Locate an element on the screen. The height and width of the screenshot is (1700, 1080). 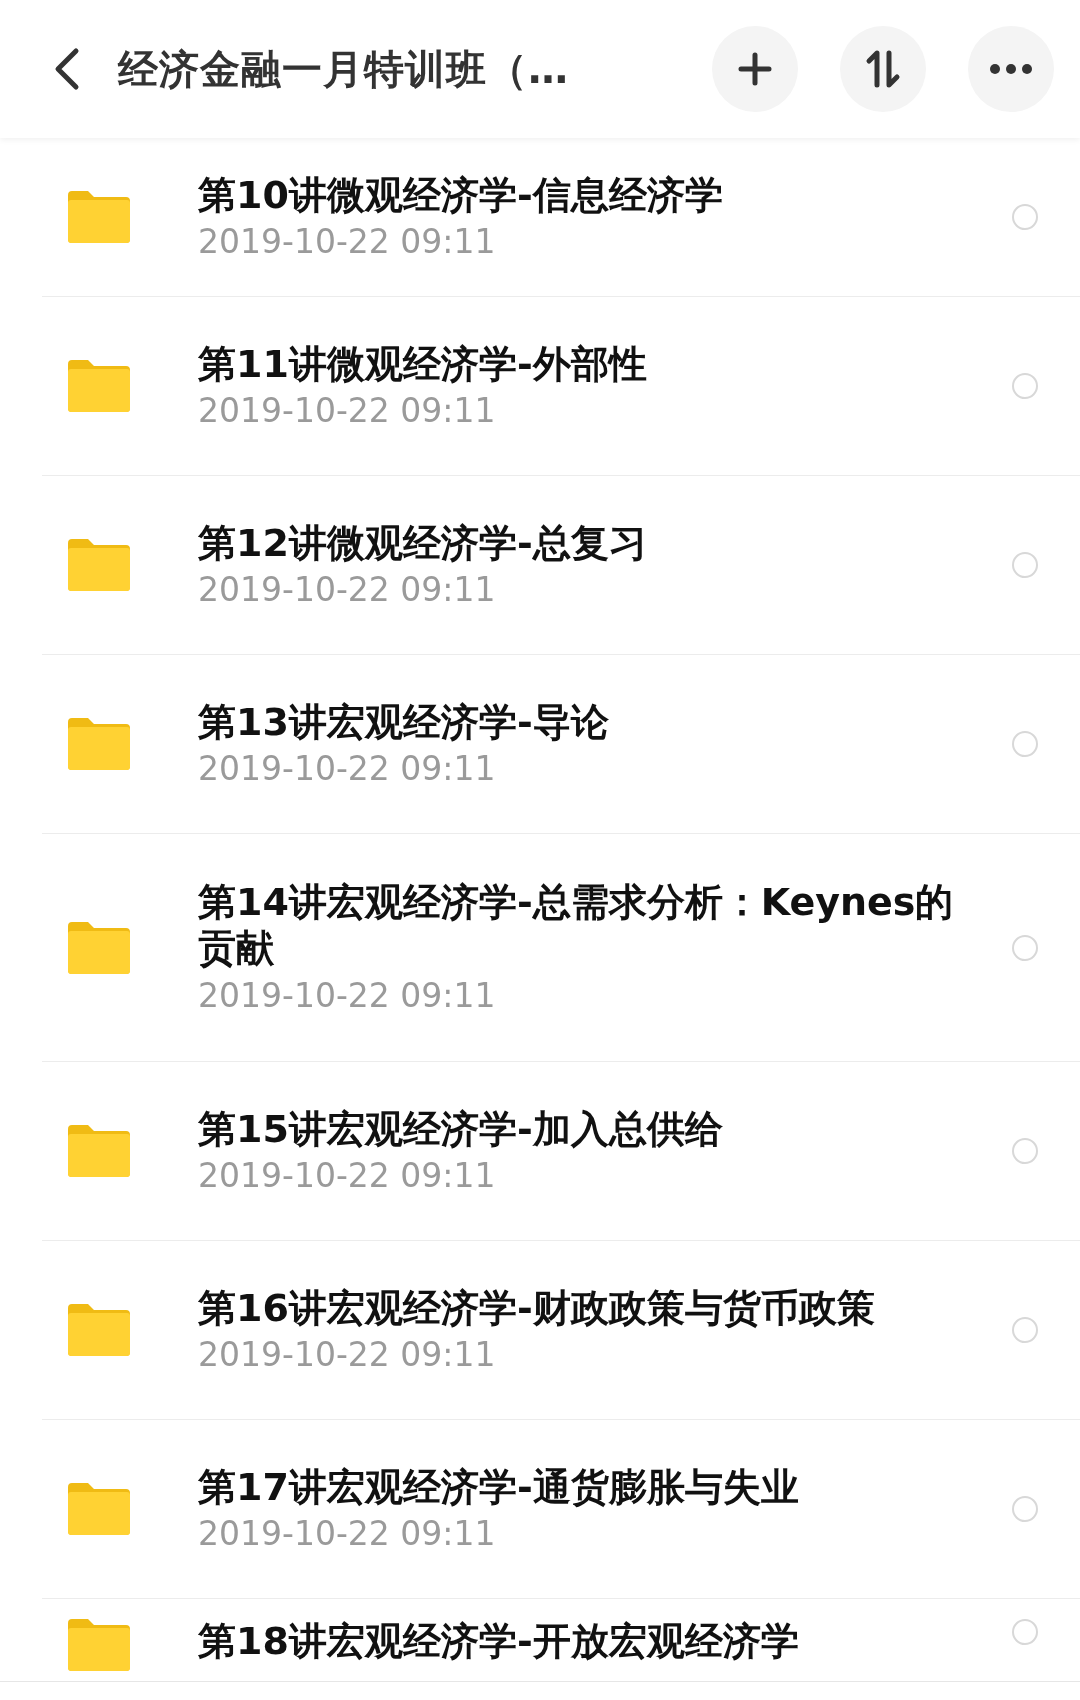
folder-name: 第10讲微观经济学-信息经济学 is located at coordinates (578, 195).